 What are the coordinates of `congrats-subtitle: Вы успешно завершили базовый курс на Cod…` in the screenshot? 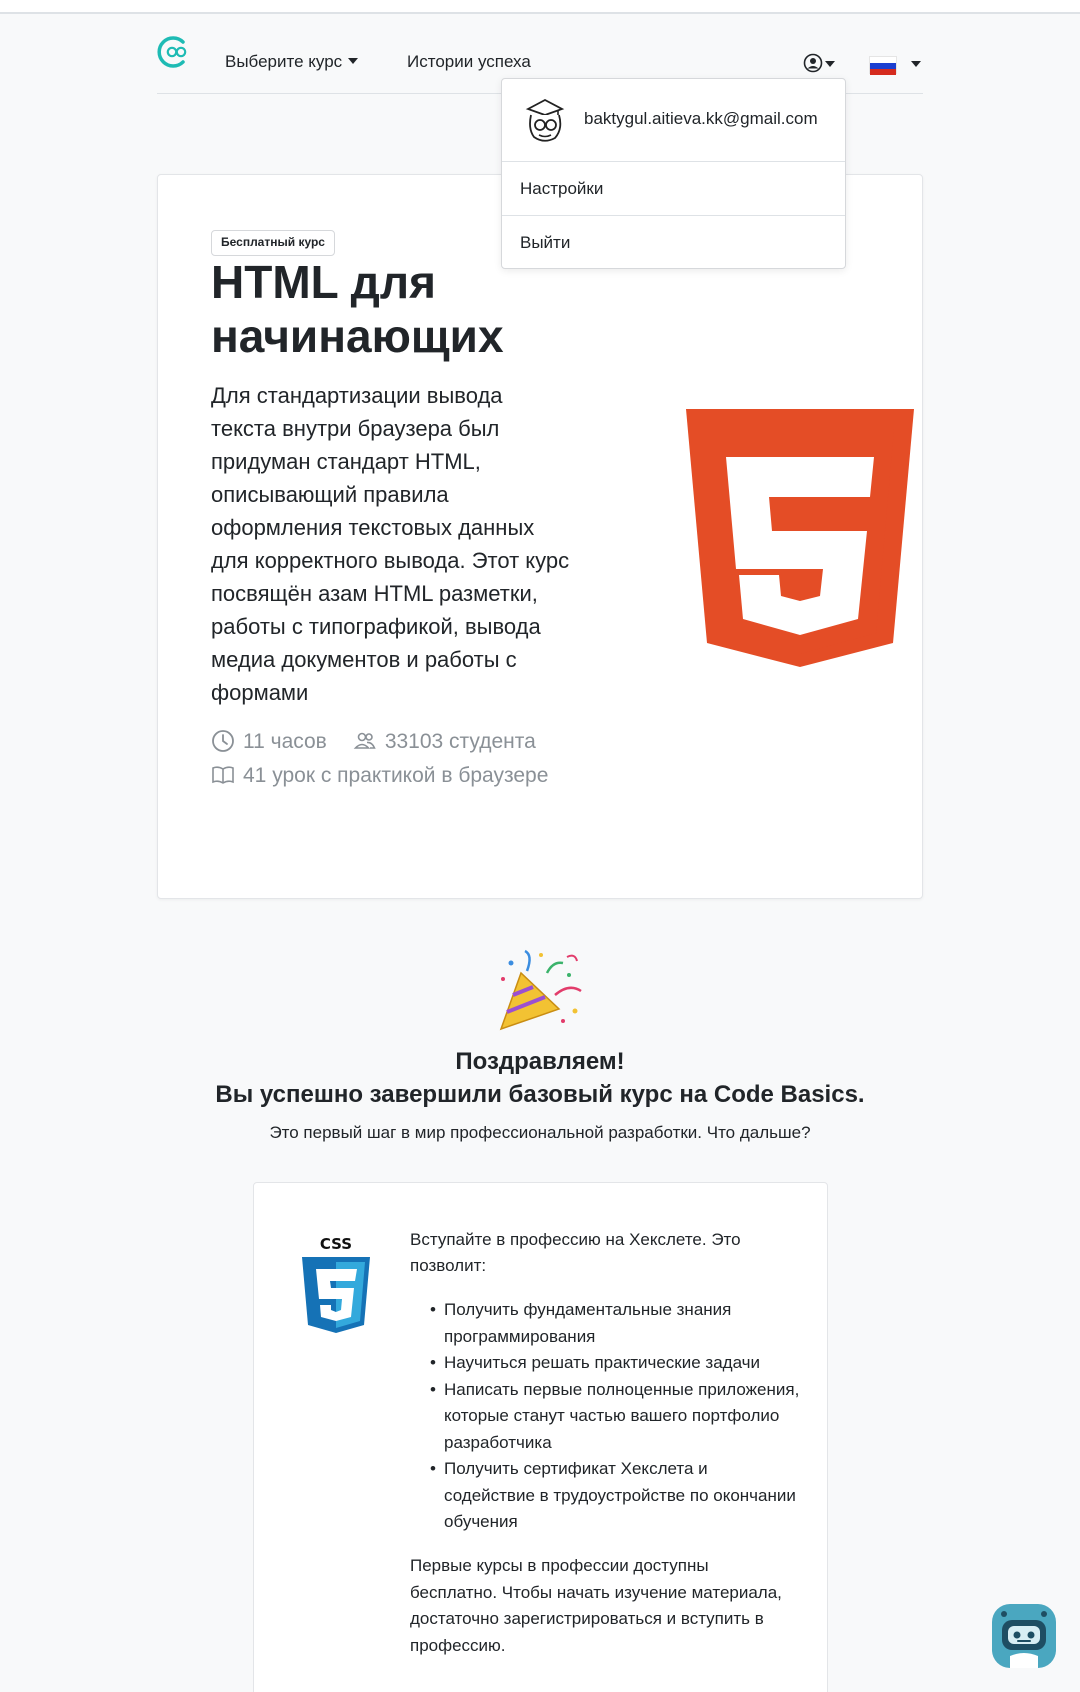 It's located at (540, 1094).